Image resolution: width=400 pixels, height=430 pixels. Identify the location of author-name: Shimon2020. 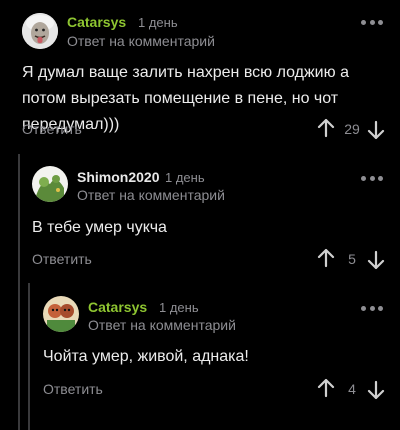
(118, 177).